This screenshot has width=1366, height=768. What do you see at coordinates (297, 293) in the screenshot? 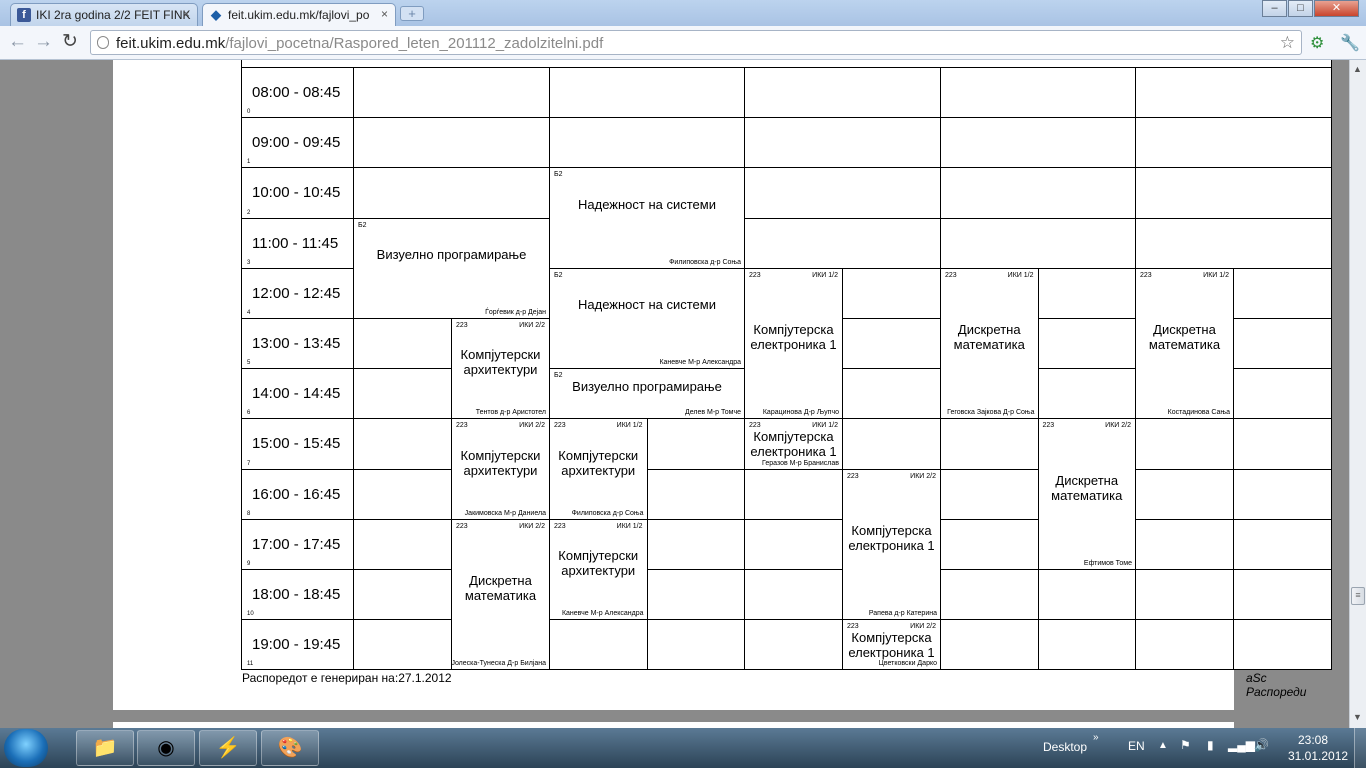
I see `time-cell: 12:00 - 12:45 4` at bounding box center [297, 293].